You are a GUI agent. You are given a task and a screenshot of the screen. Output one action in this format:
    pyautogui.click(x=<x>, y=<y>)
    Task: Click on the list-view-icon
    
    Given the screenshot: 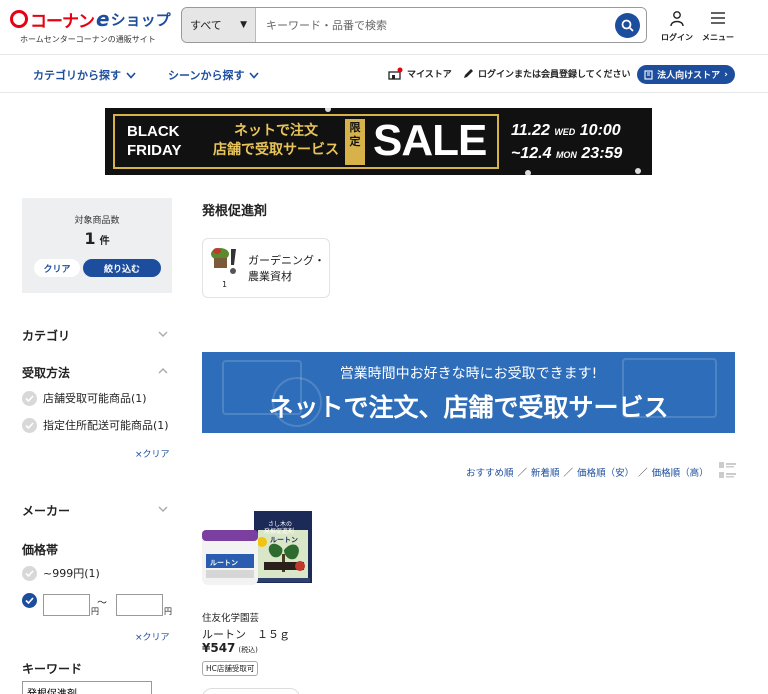 What is the action you would take?
    pyautogui.click(x=727, y=470)
    